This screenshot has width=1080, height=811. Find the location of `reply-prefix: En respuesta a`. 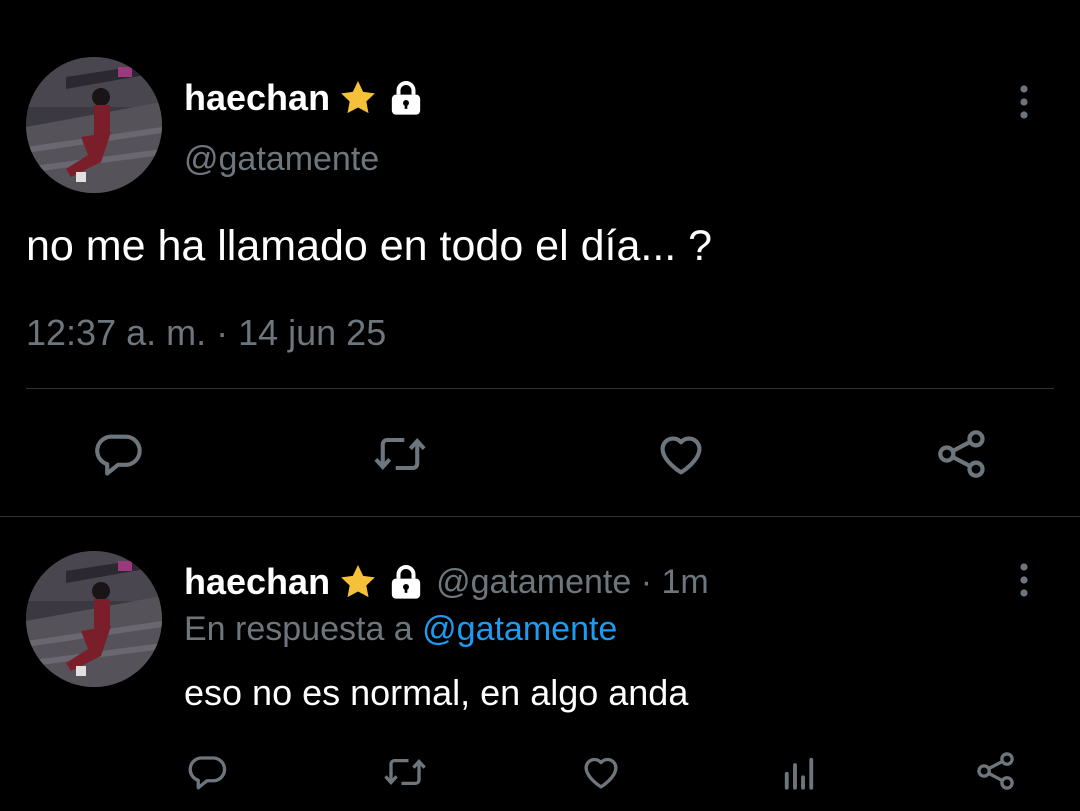

reply-prefix: En respuesta a is located at coordinates (298, 629).